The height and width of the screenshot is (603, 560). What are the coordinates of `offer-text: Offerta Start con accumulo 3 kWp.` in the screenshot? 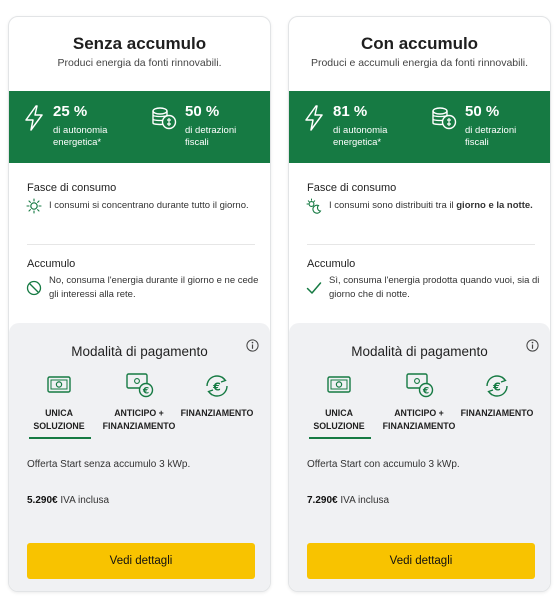 It's located at (383, 464).